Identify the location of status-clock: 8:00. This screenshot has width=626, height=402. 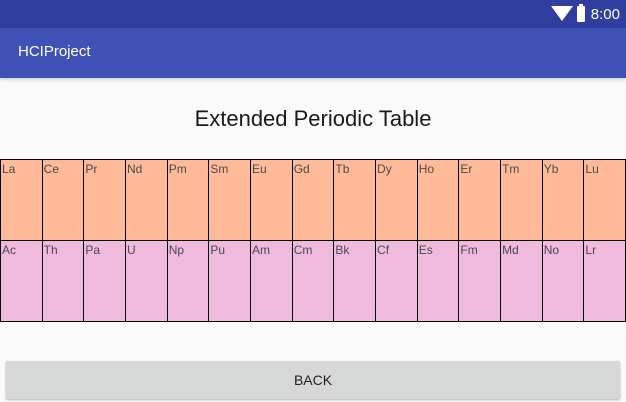
(605, 14).